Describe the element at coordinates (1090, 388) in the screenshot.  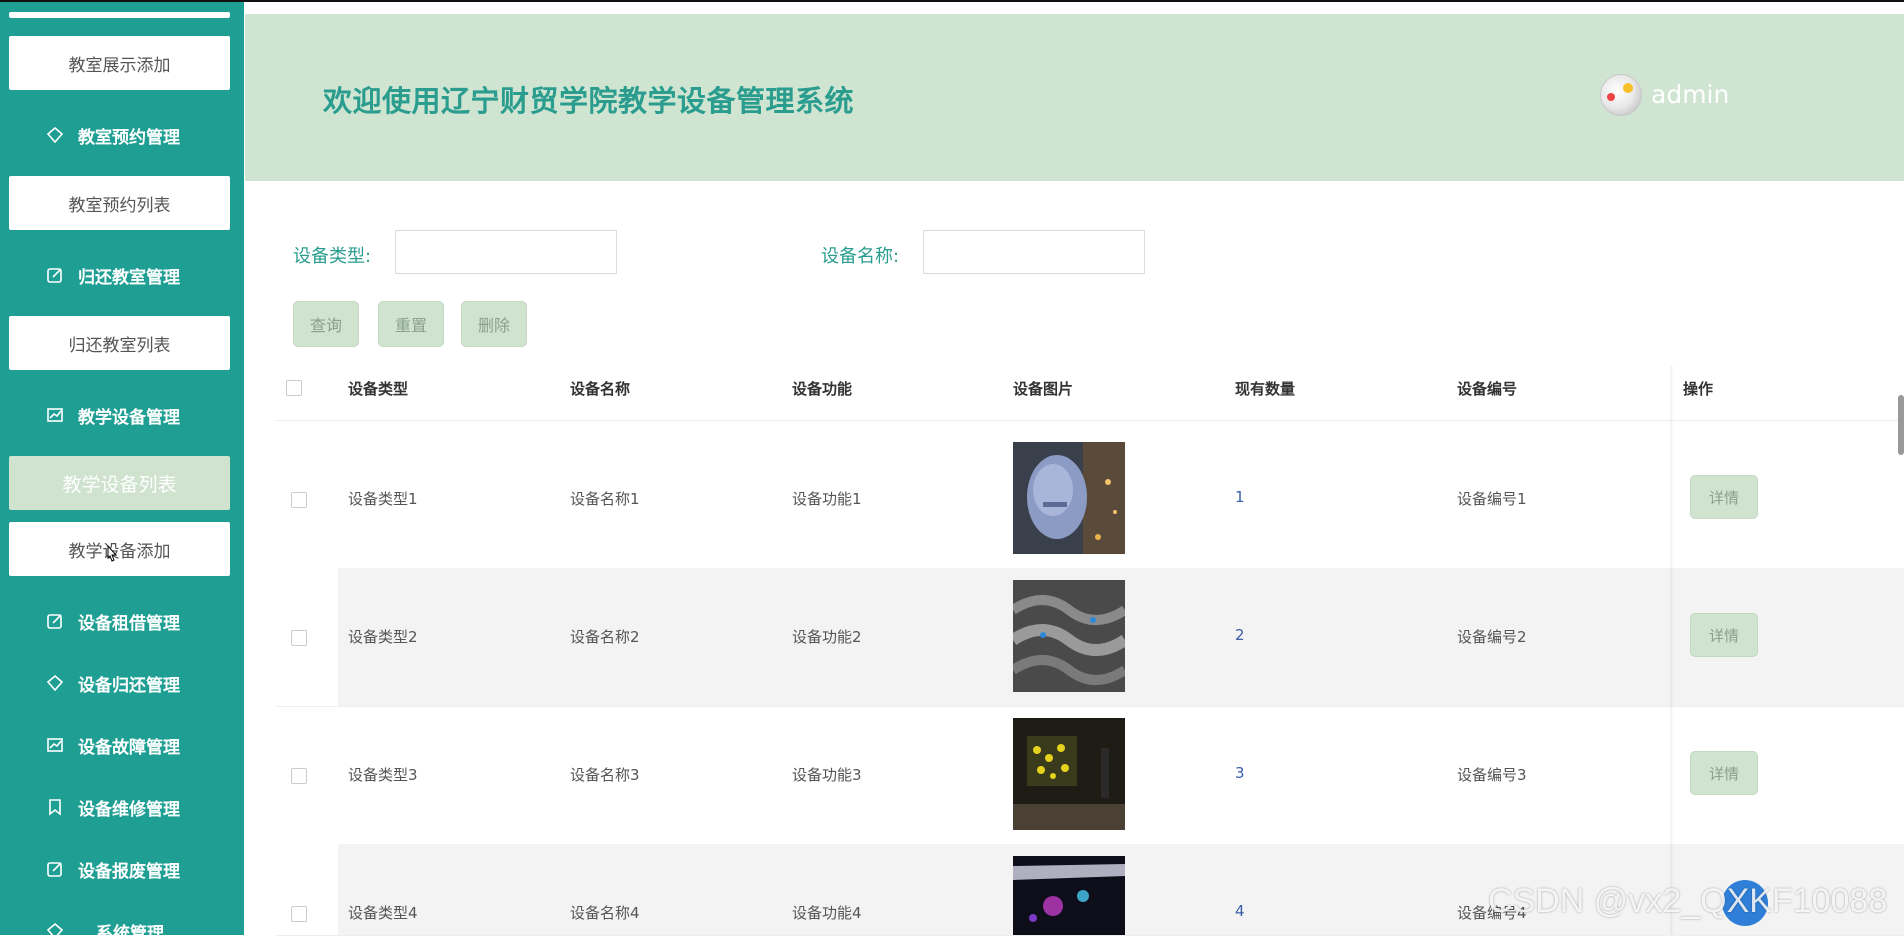
I see `table-header: 设备类型 设备名称 设备功能 设备图片 现有数量 设备编号 操作` at that location.